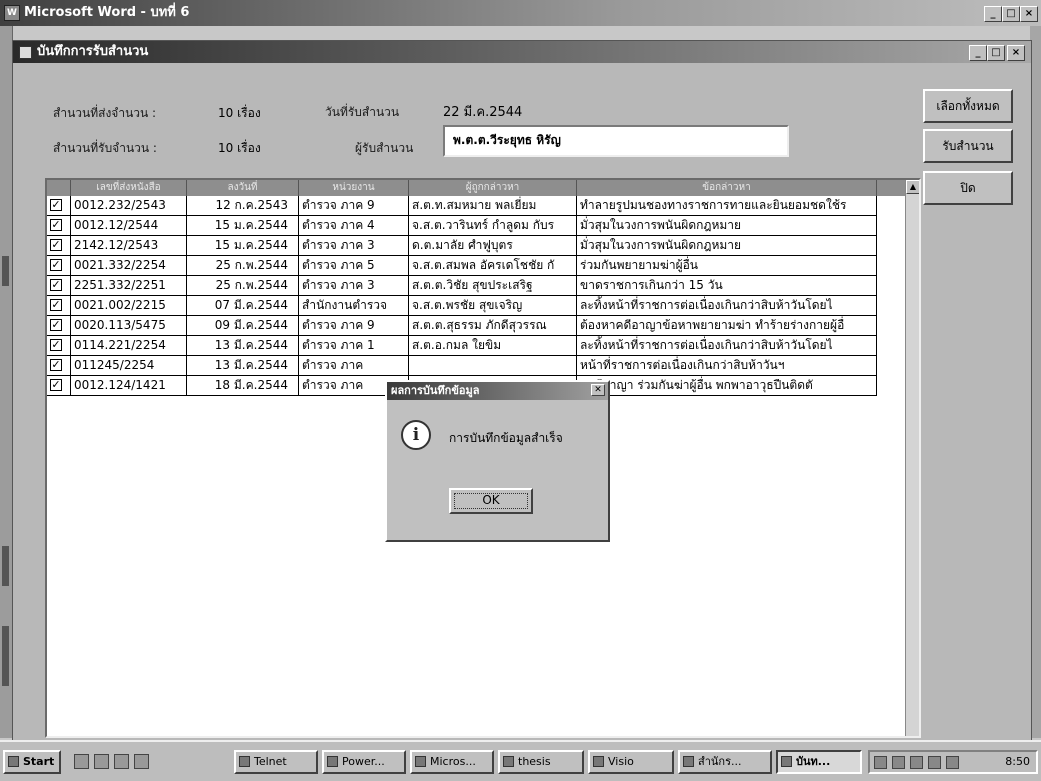 The image size is (1041, 781). I want to click on start-button: Start, so click(32, 762).